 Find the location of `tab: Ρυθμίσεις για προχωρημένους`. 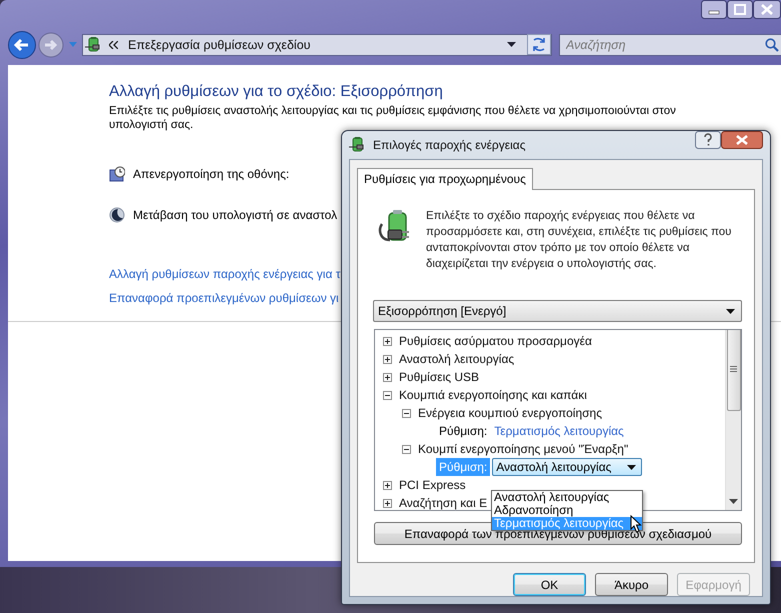

tab: Ρυθμίσεις για προχωρημένους is located at coordinates (445, 179).